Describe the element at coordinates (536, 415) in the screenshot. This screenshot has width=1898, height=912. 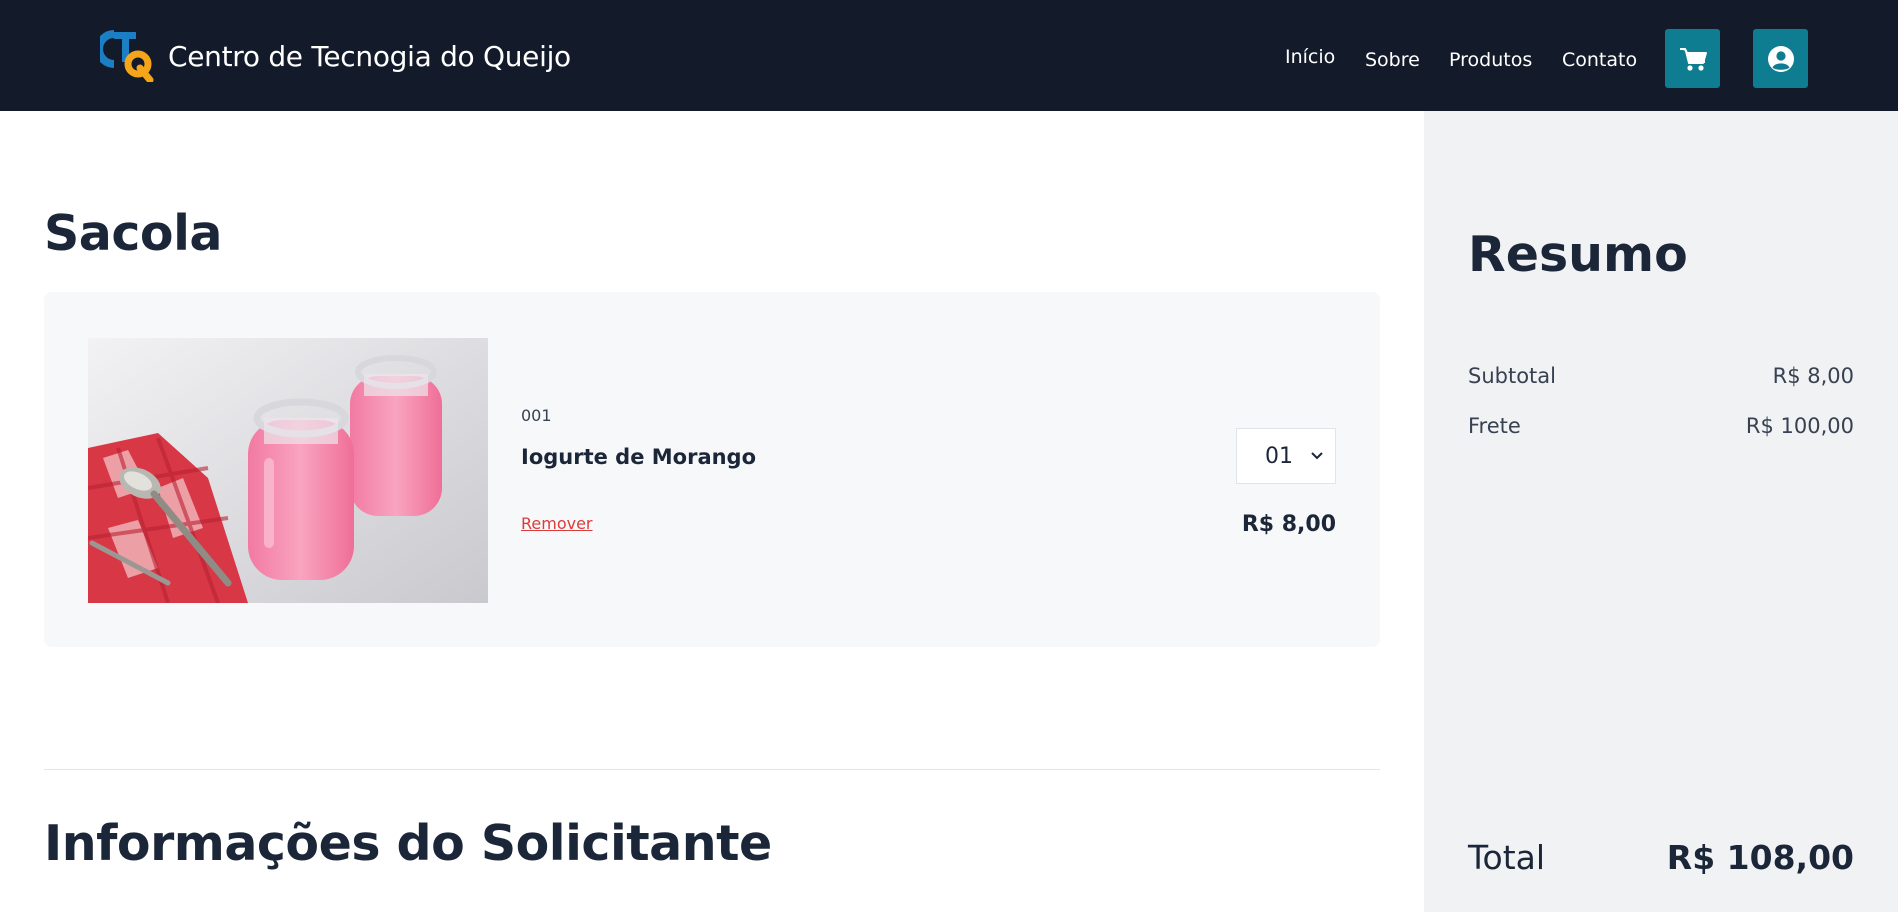
I see `product-code: 001` at that location.